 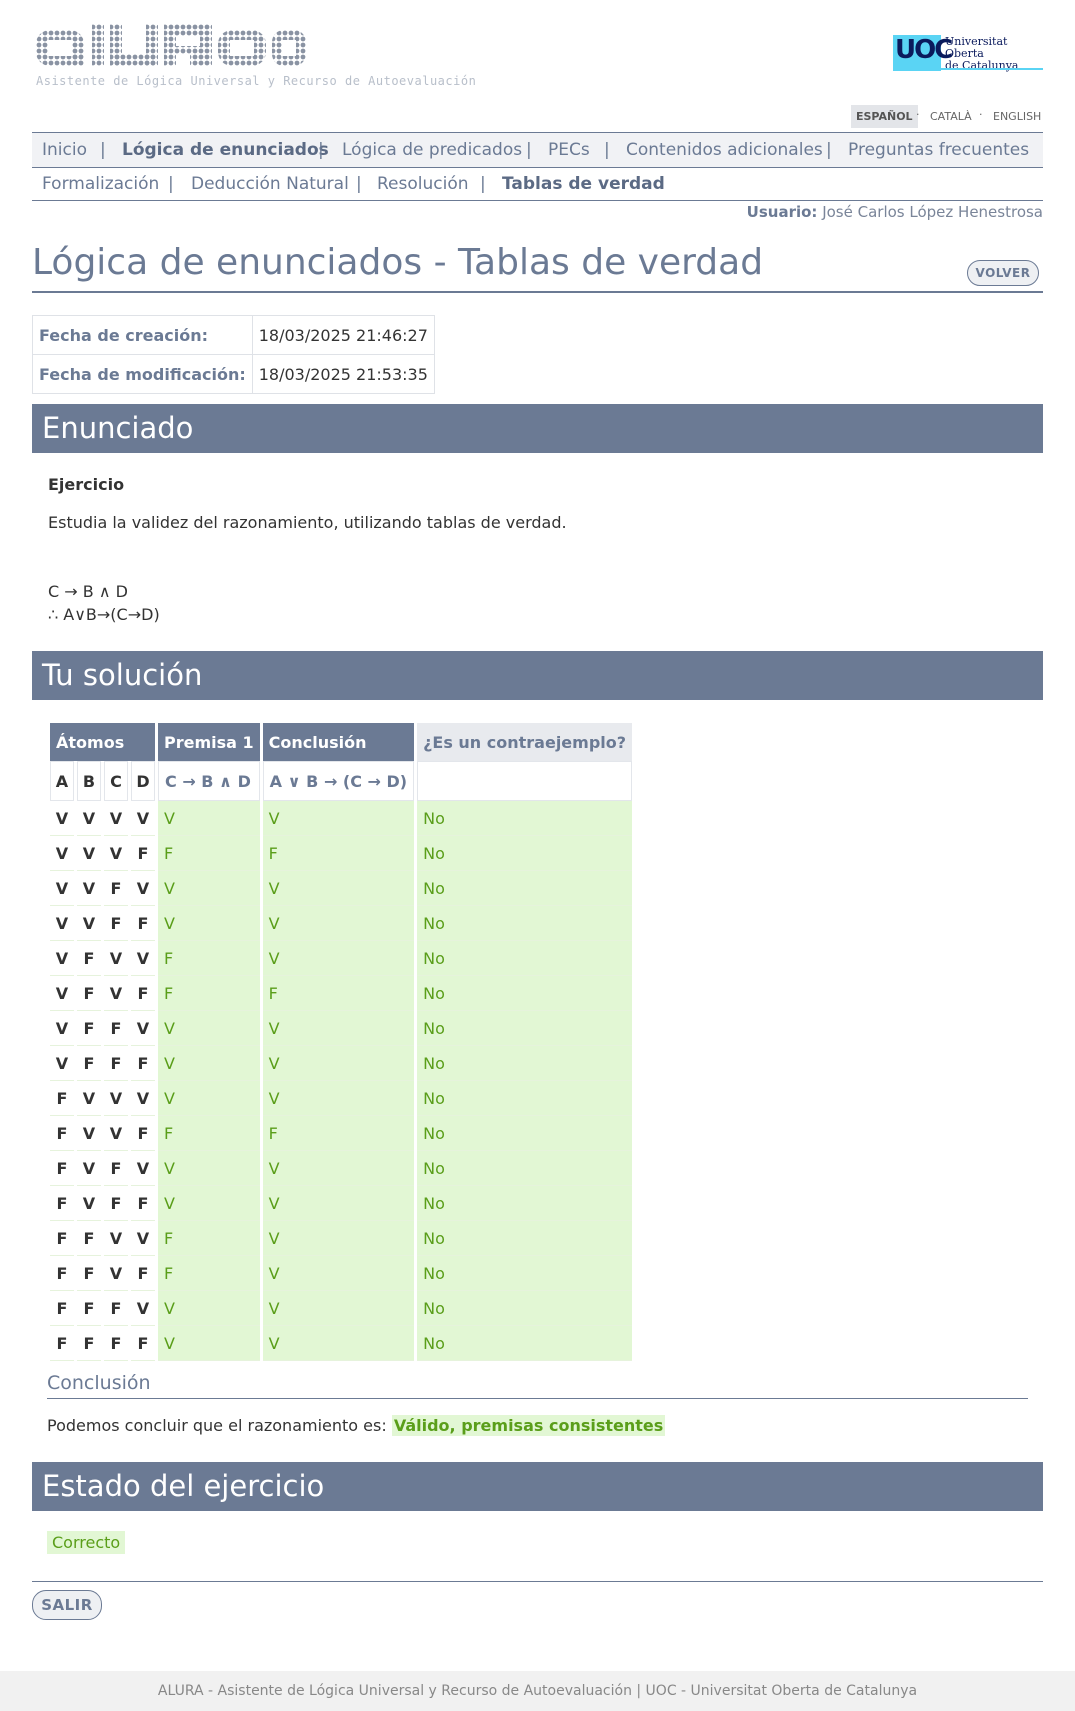 What do you see at coordinates (537, 1486) in the screenshot?
I see `estado-heading: Estado del ejercicio` at bounding box center [537, 1486].